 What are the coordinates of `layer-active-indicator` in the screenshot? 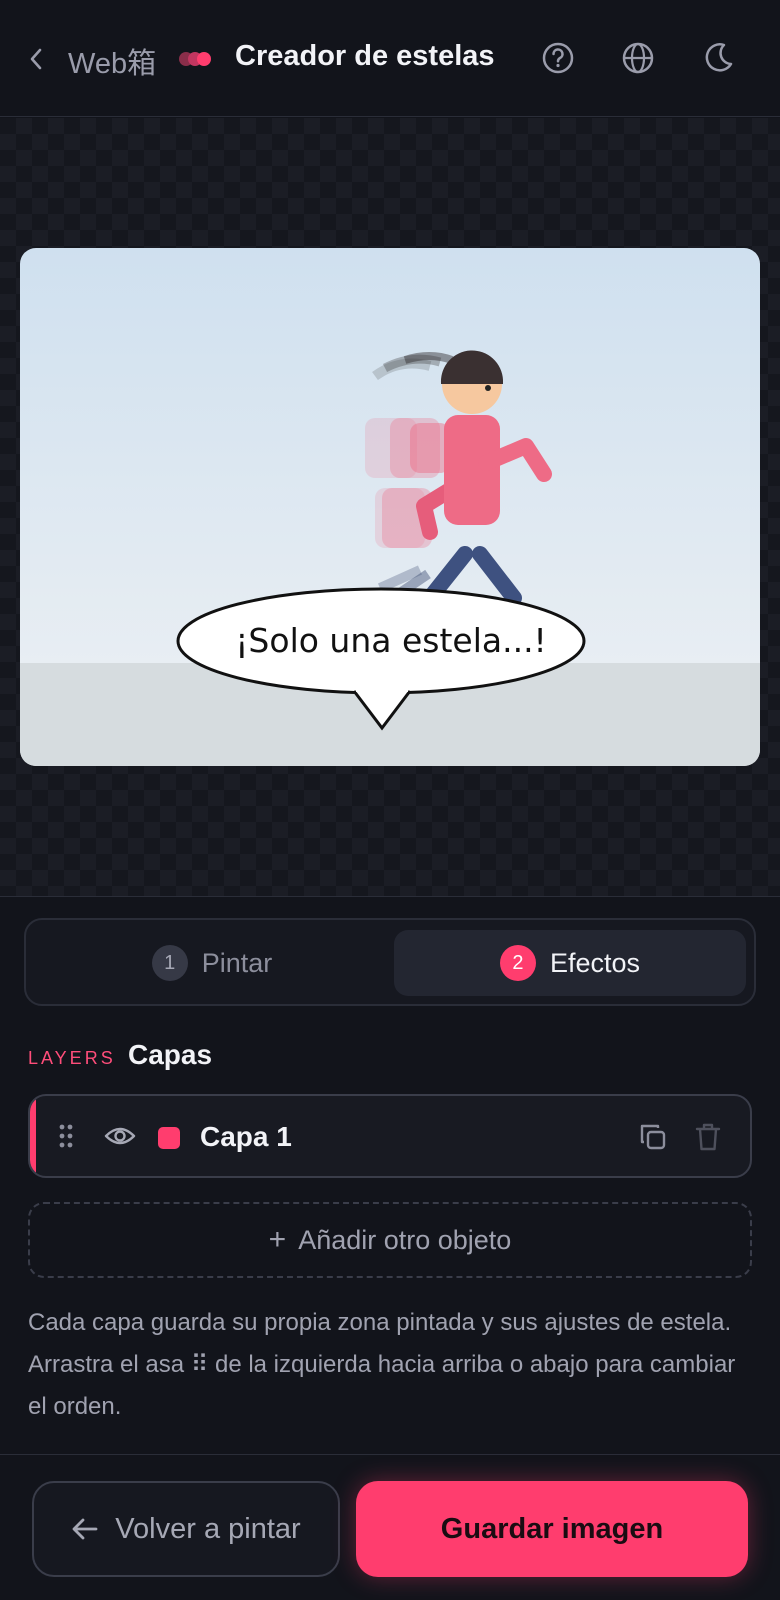 It's located at (33, 1136).